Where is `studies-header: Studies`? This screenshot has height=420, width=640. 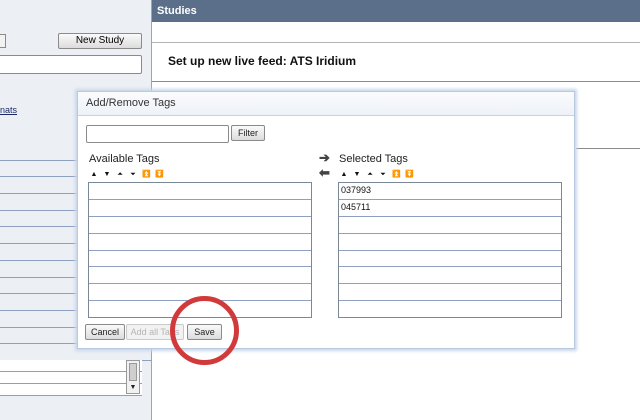
studies-header: Studies is located at coordinates (396, 11).